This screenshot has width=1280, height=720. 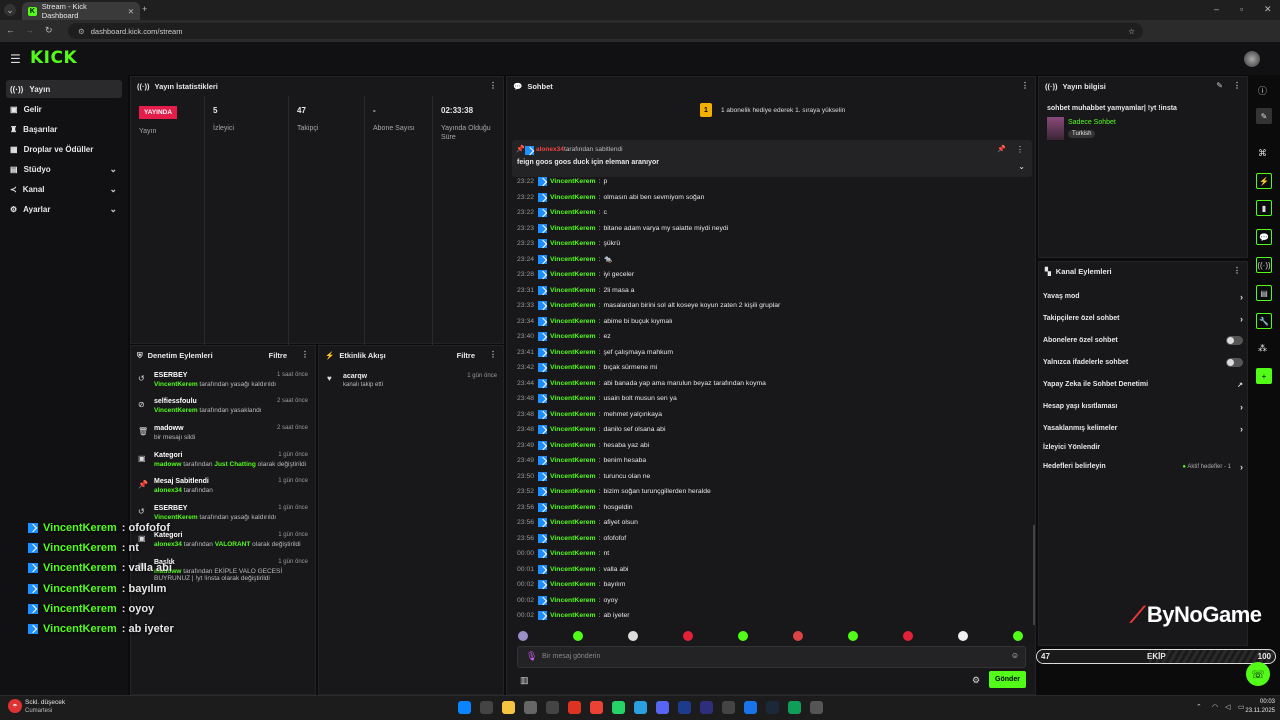 What do you see at coordinates (1131, 31) in the screenshot?
I see `bookmark-star-icon: ☆` at bounding box center [1131, 31].